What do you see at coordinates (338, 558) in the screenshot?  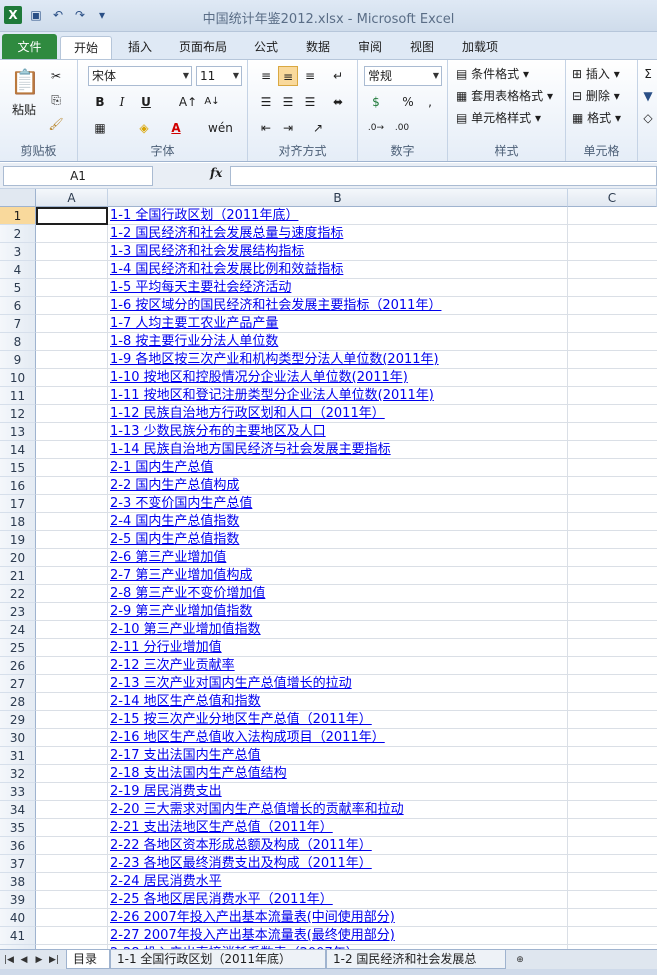 I see `hyperlink-cell: 2-6 第三产业增加值` at bounding box center [338, 558].